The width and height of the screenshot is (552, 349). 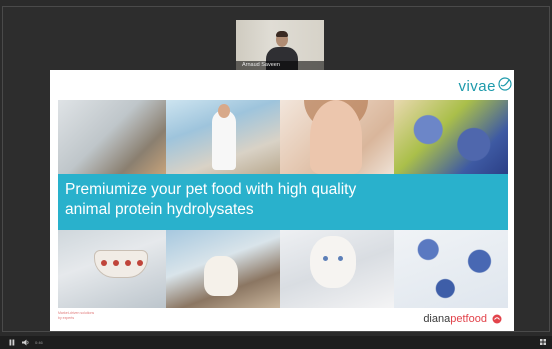 I want to click on vivae-logo: vivae, so click(x=485, y=86).